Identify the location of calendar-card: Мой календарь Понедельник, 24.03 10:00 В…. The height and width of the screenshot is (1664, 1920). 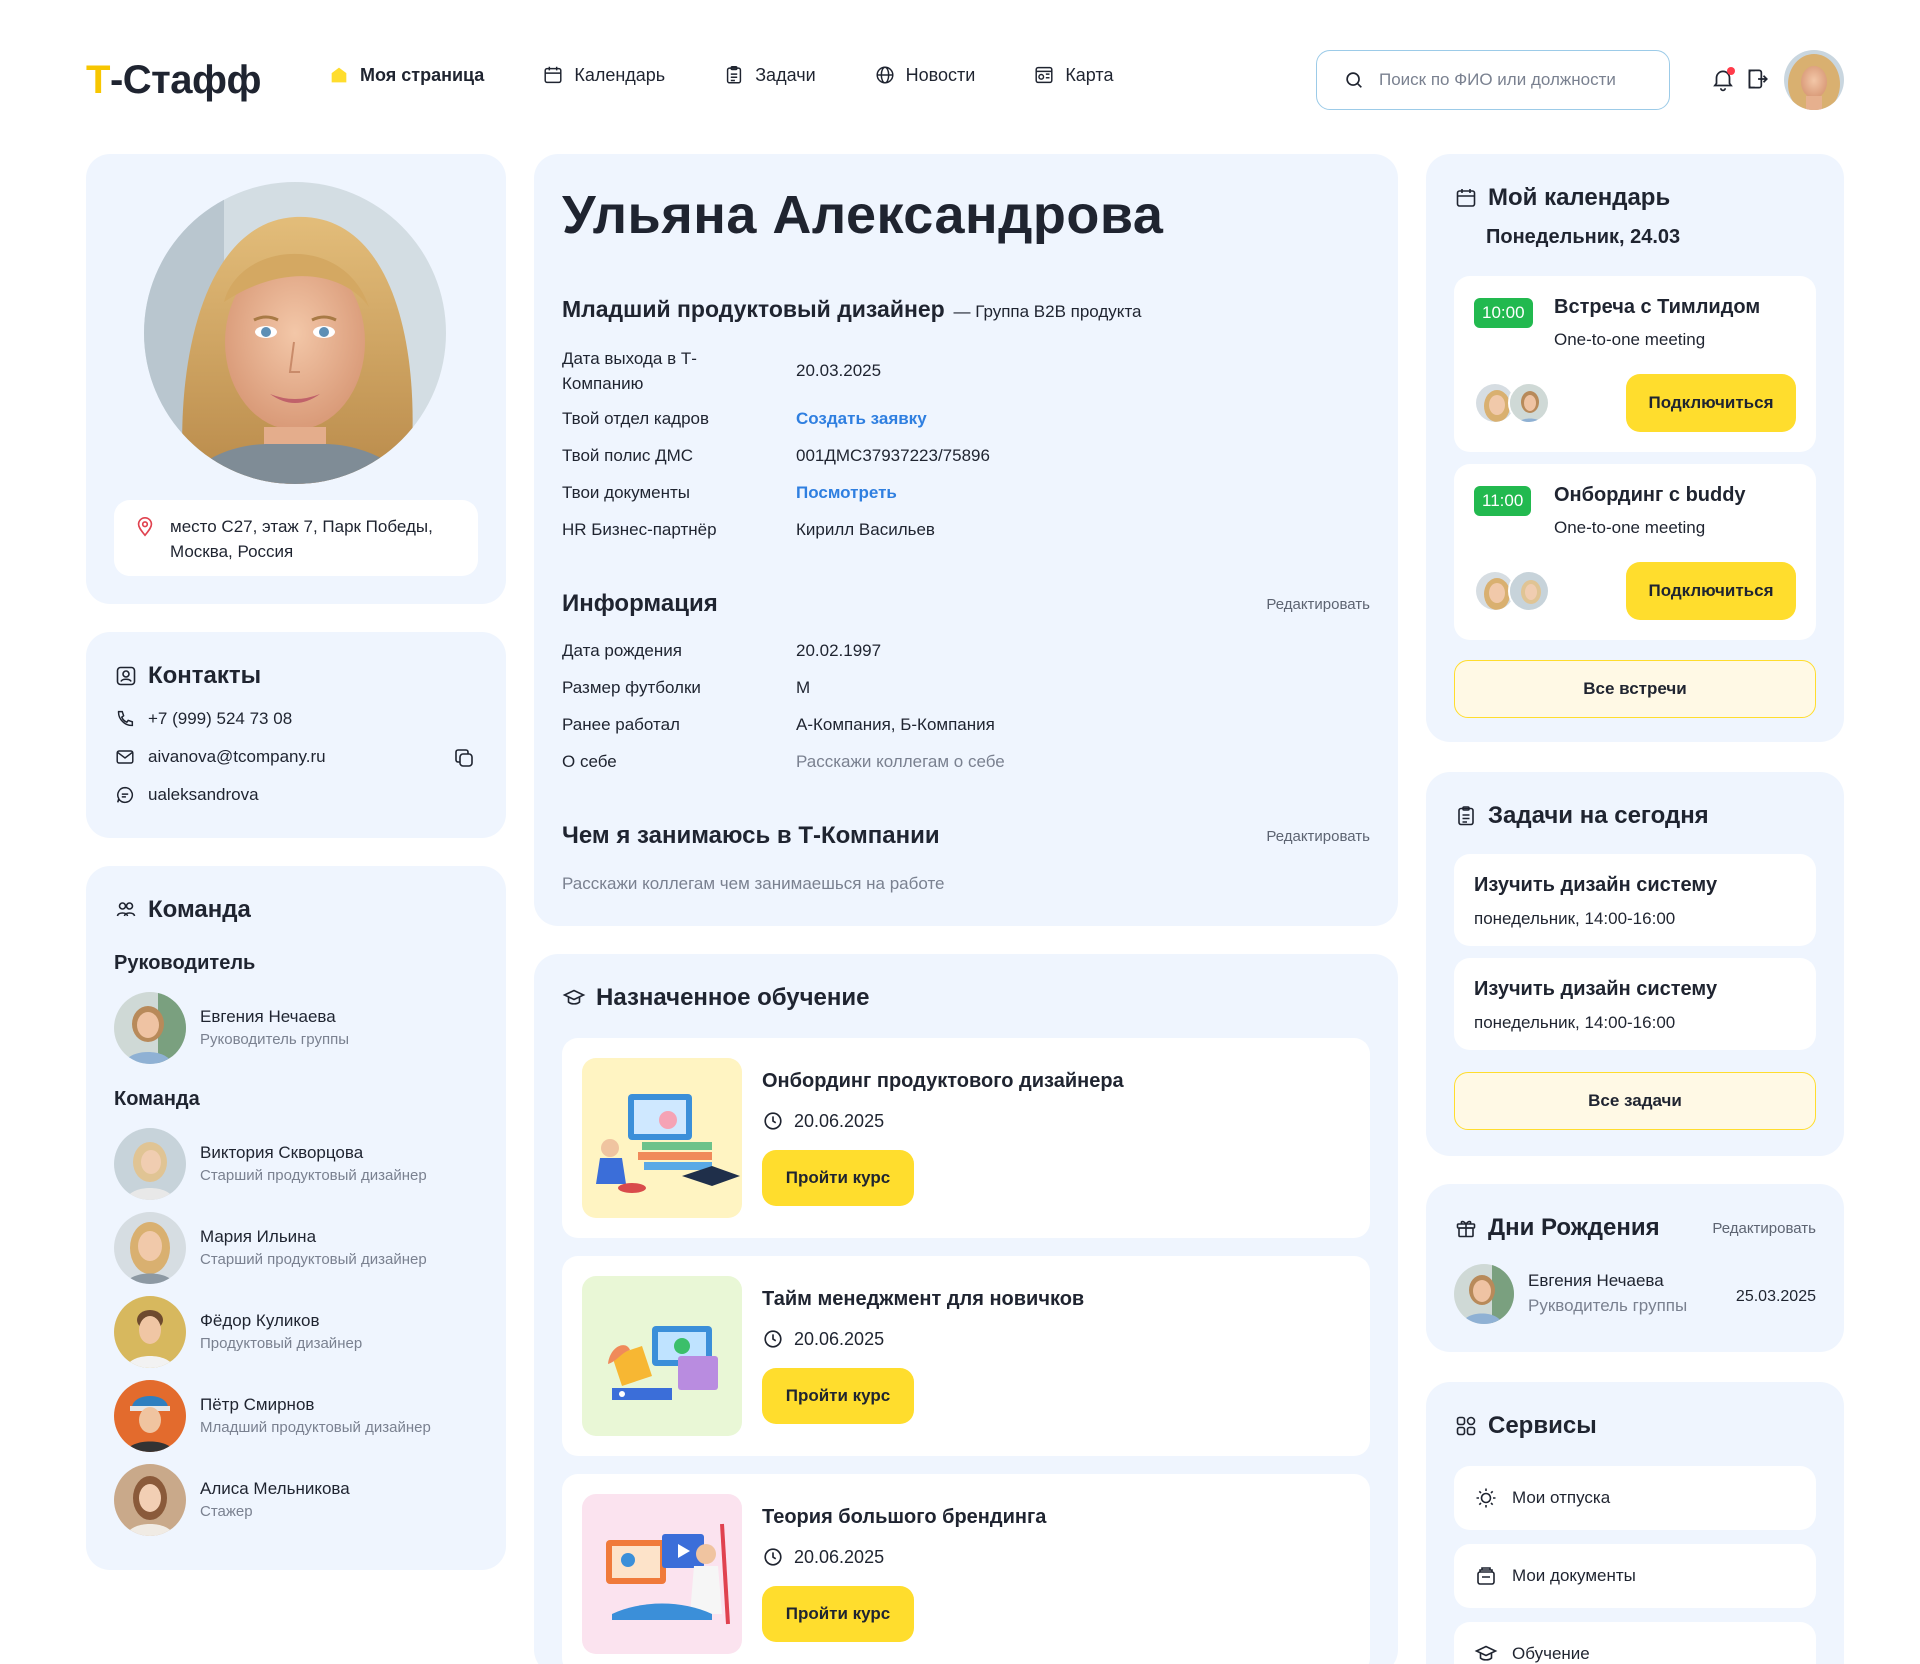
(1635, 448).